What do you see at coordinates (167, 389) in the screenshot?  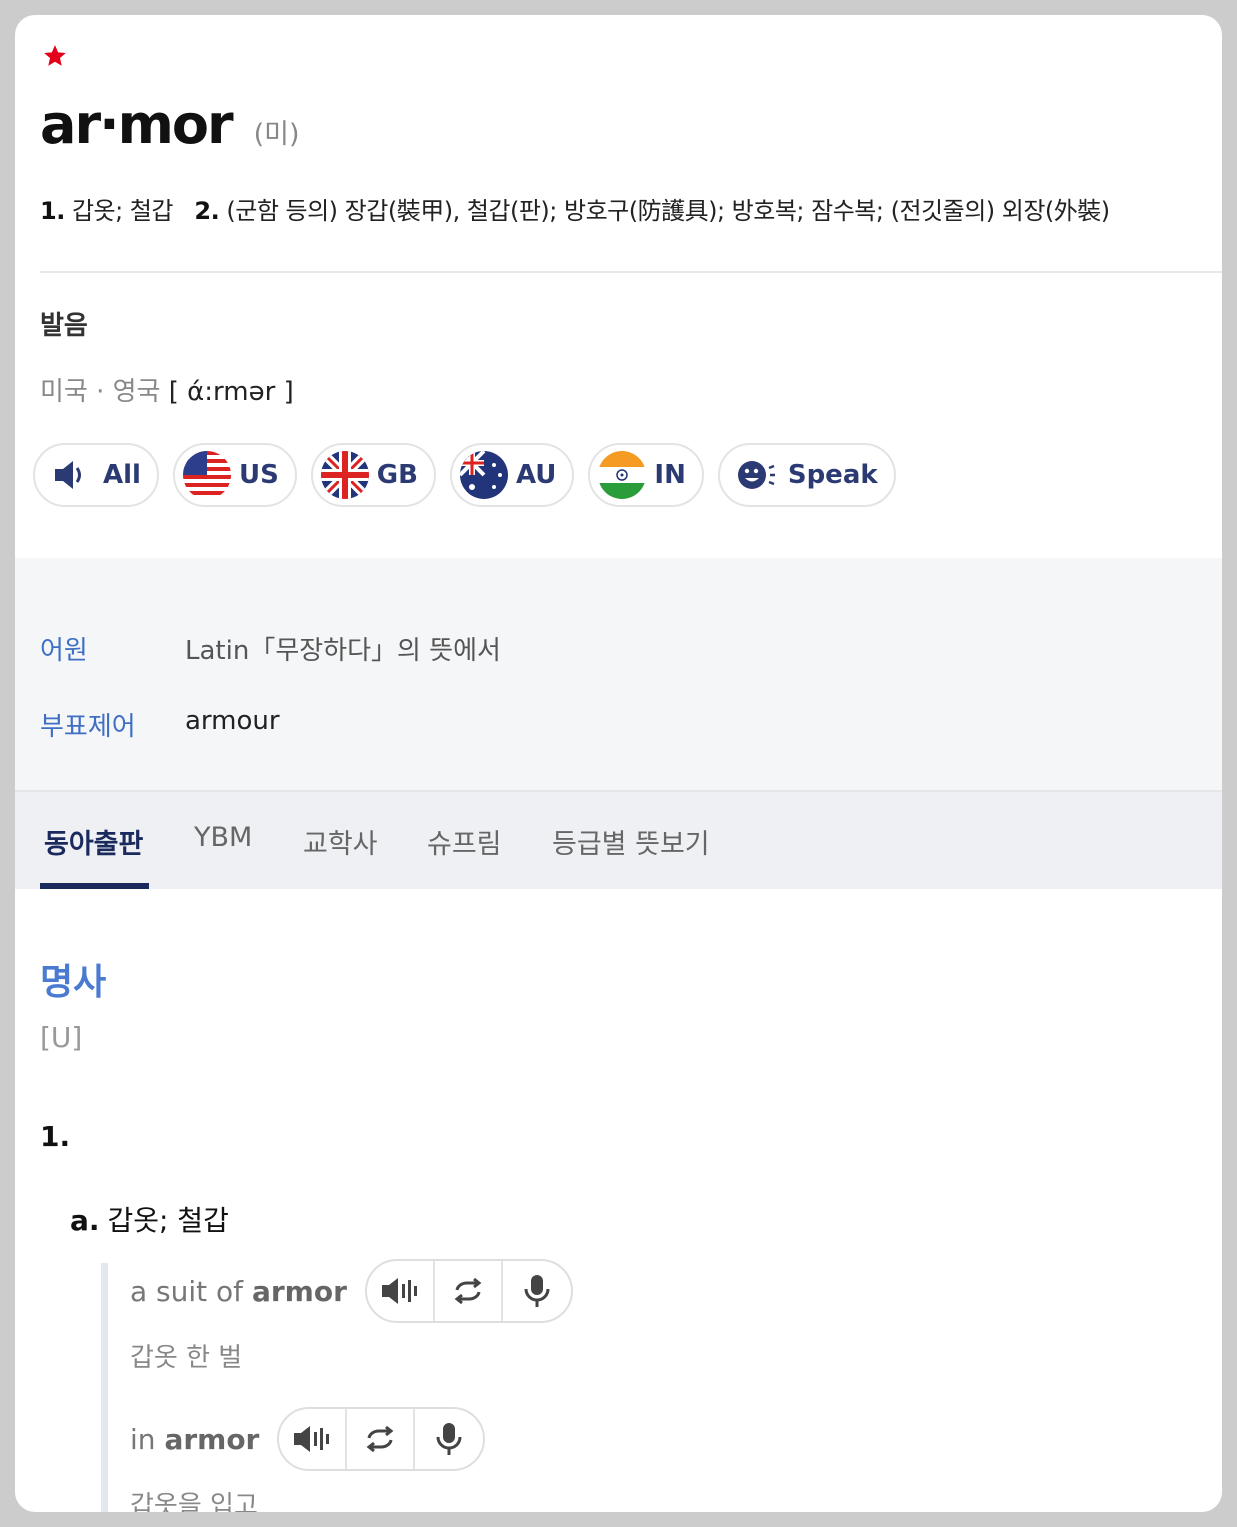 I see `pronunciation-line: 미국 · 영국 [ ά:rmər ]` at bounding box center [167, 389].